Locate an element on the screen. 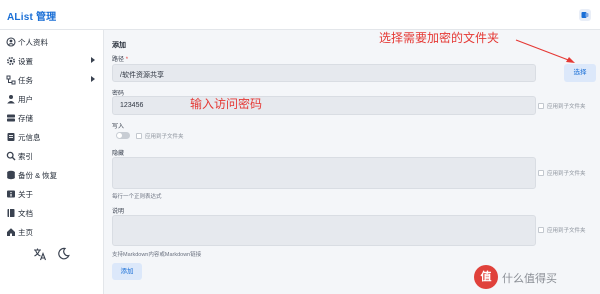 This screenshot has width=600, height=294. page-title: 添加 is located at coordinates (119, 45).